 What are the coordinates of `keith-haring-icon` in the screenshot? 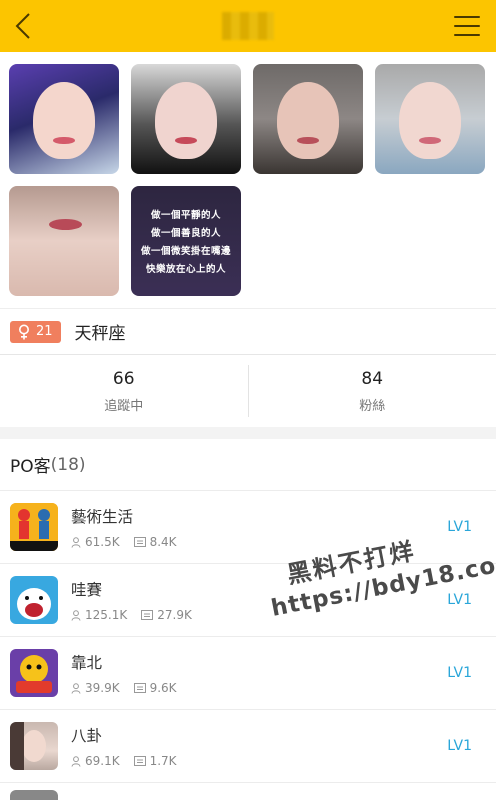 It's located at (34, 527).